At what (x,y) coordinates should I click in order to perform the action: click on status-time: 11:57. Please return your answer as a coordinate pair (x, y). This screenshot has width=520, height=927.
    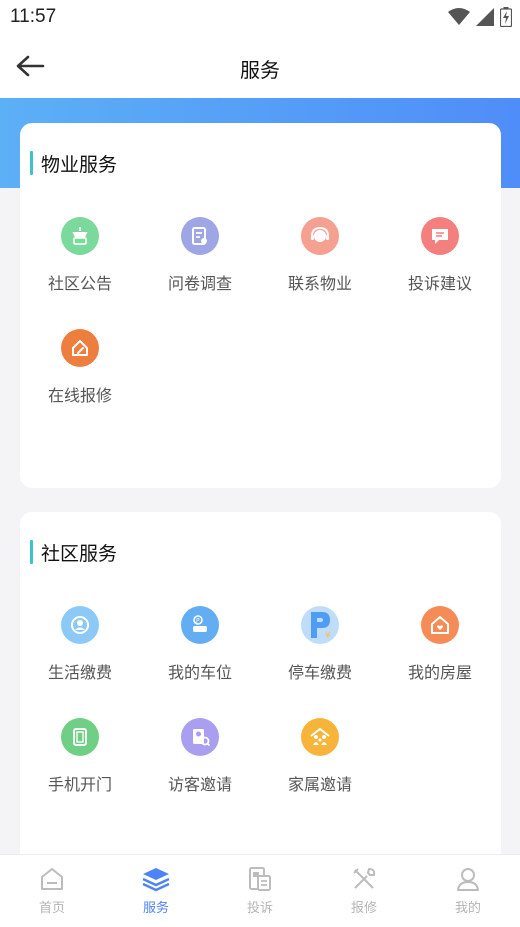
    Looking at the image, I should click on (33, 16).